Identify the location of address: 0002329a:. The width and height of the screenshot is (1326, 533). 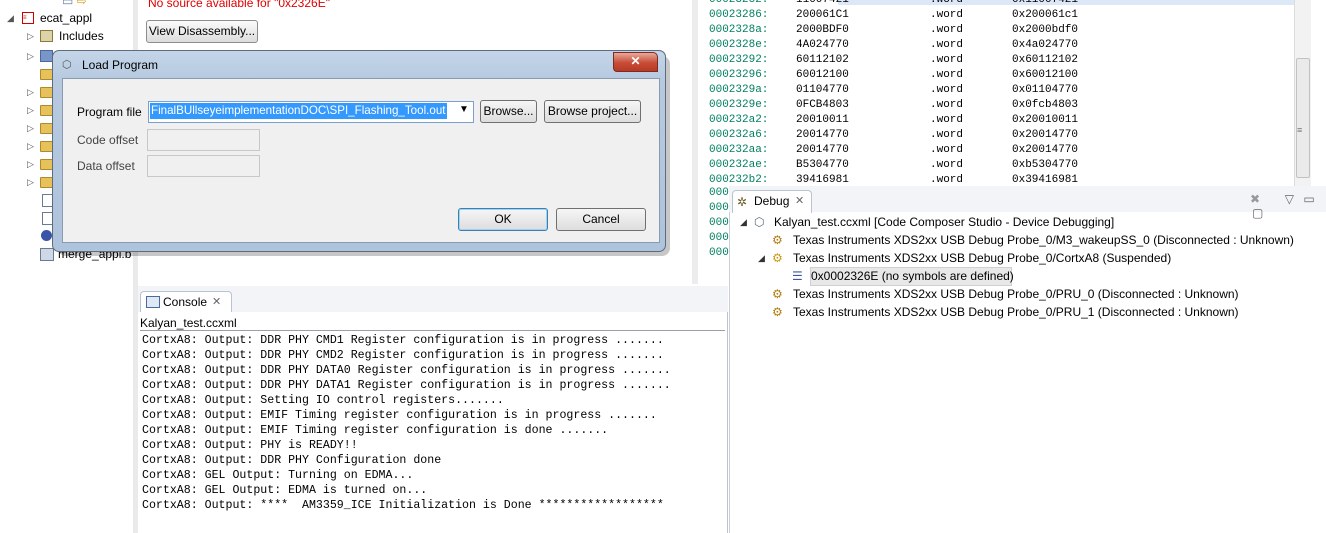
(739, 90).